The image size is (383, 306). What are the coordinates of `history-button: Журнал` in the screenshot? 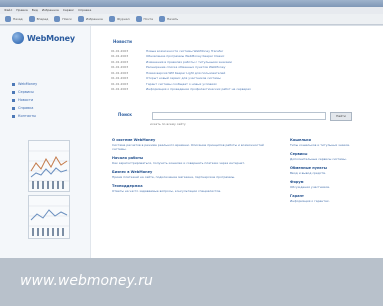 It's located at (119, 19).